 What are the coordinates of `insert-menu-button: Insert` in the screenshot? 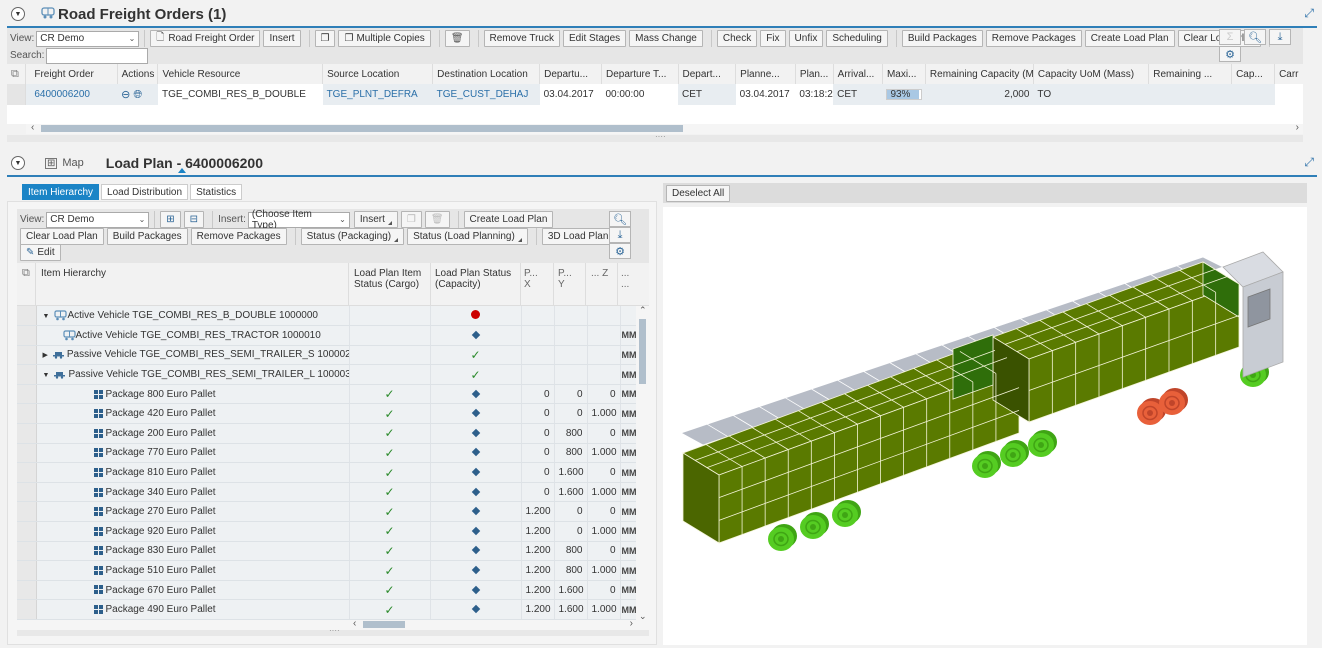 It's located at (375, 219).